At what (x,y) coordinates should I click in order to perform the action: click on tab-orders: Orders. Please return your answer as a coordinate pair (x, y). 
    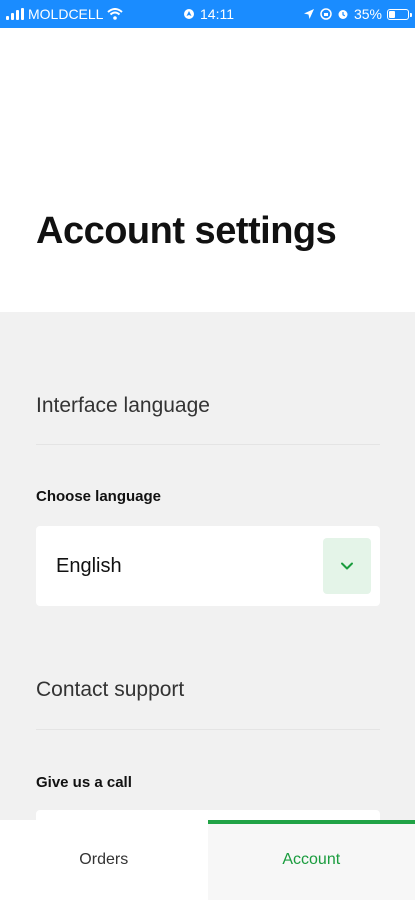
    Looking at the image, I should click on (104, 860).